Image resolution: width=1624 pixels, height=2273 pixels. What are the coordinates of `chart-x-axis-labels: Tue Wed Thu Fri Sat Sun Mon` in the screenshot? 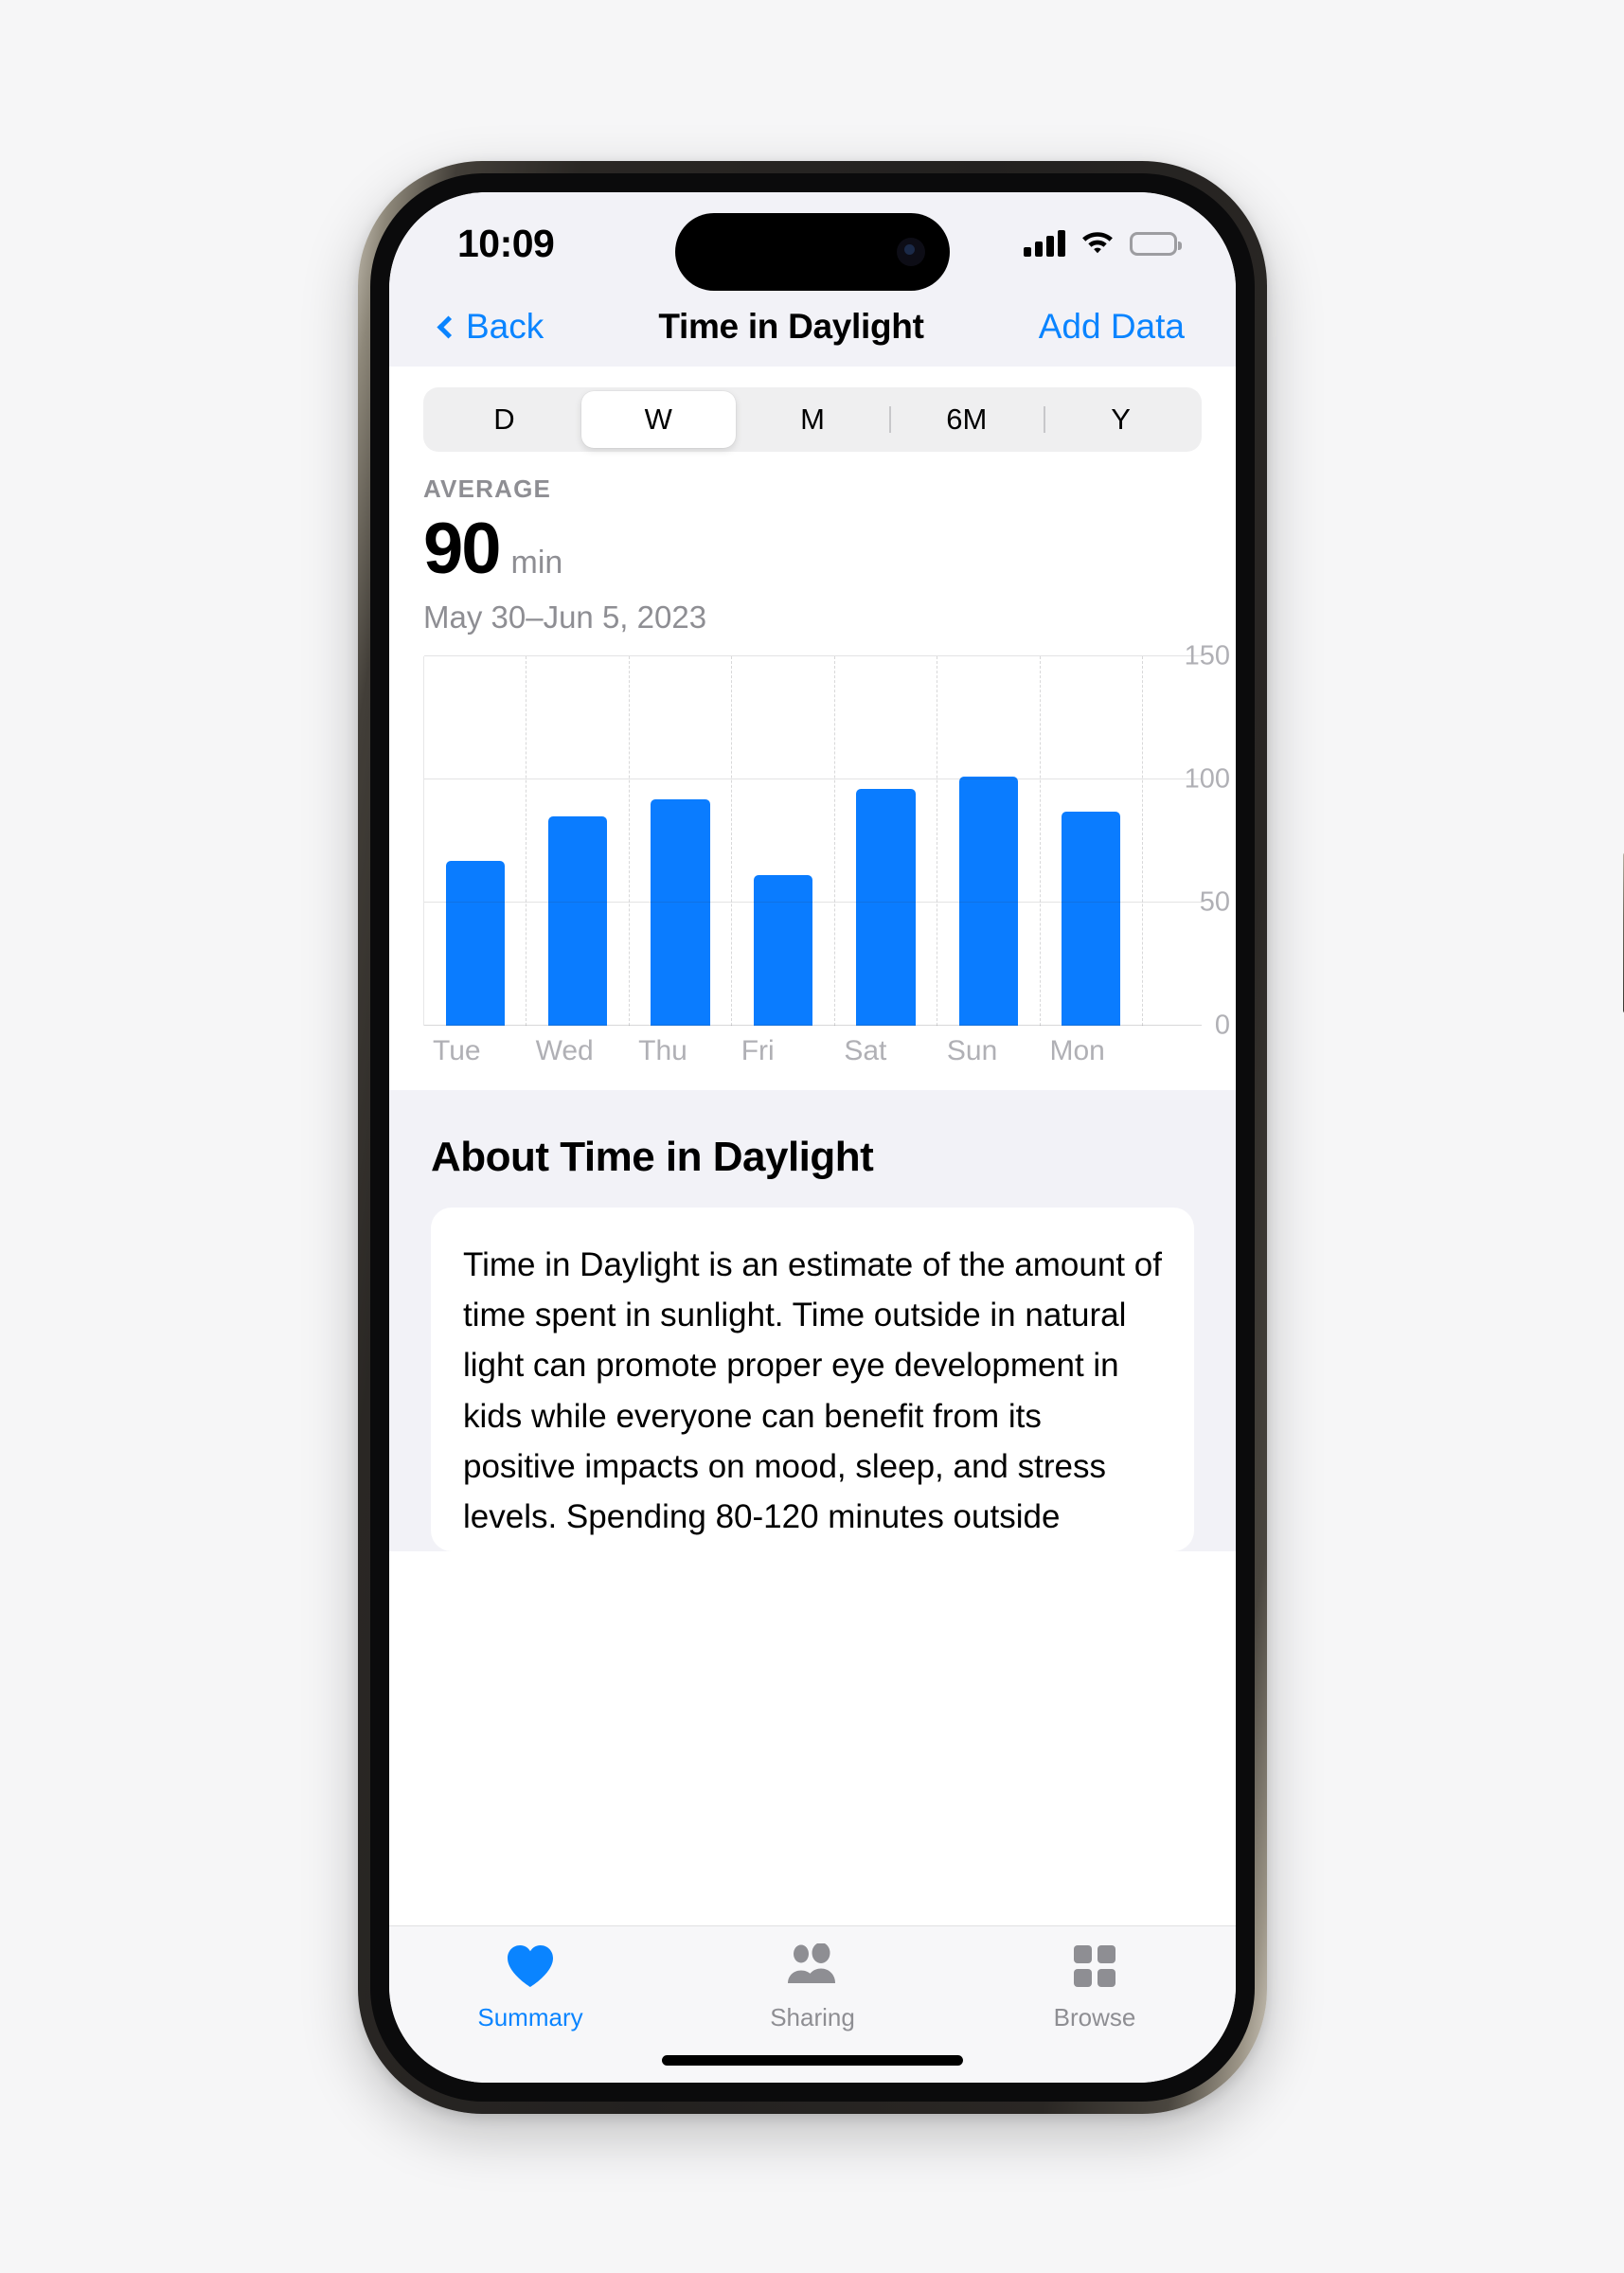 It's located at (783, 1051).